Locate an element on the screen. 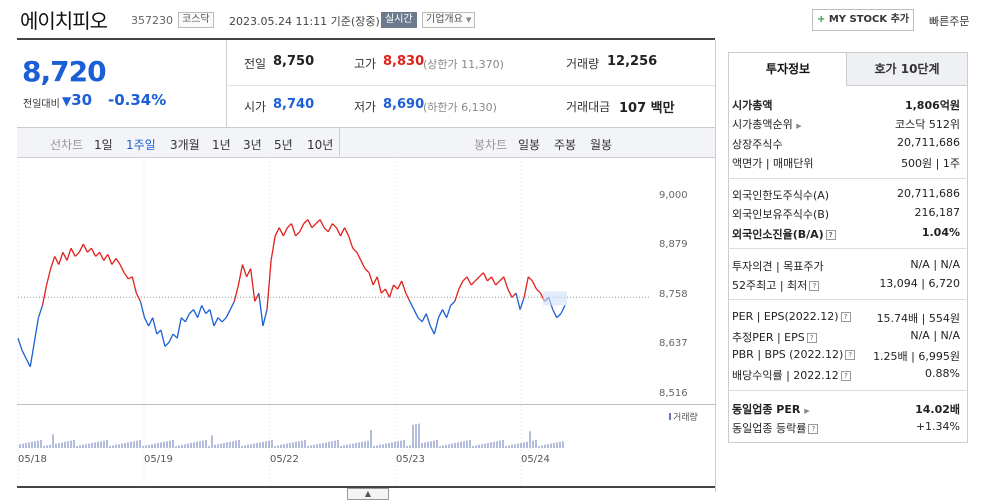 The width and height of the screenshot is (993, 502). opinion-value: N/A | N/A is located at coordinates (935, 264).